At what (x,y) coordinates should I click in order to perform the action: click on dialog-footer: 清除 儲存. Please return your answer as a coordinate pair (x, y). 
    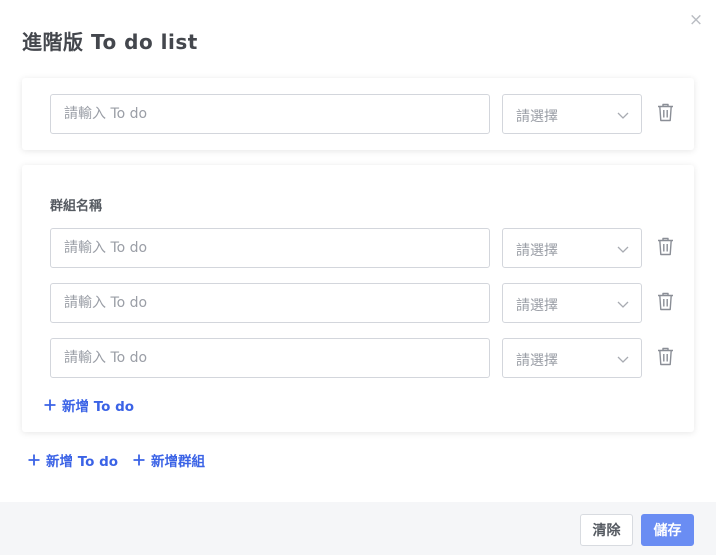
    Looking at the image, I should click on (358, 528).